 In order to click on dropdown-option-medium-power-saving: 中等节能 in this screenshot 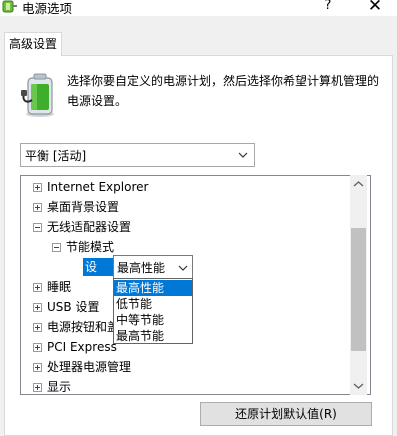, I will do `click(153, 320)`.